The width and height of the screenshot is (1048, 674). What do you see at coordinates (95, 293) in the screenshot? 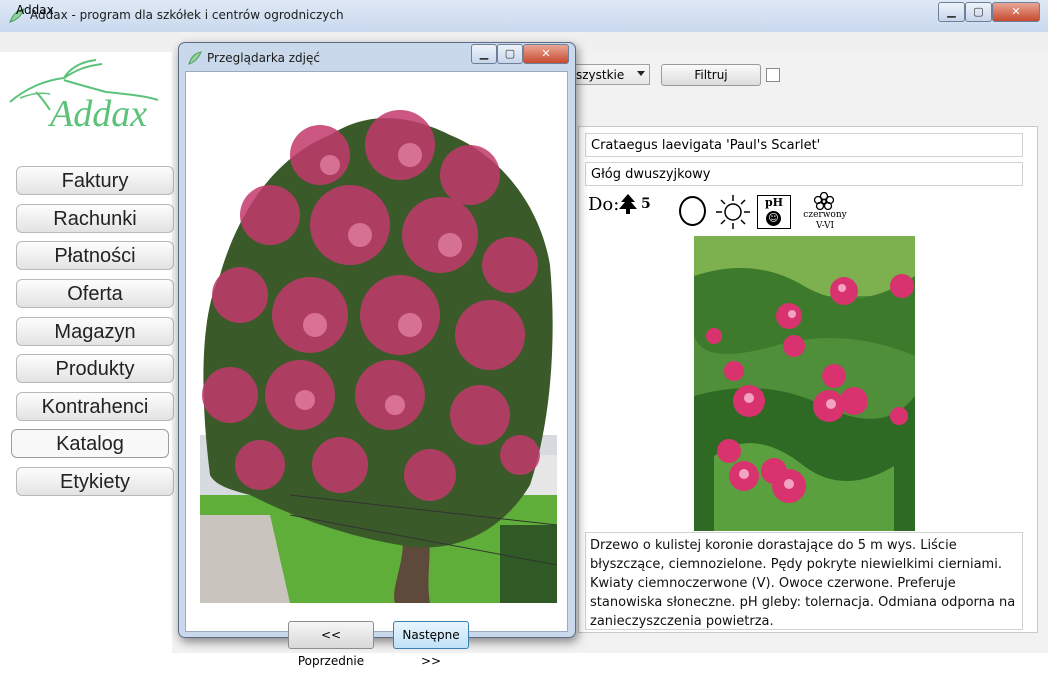
I see `nav-oferta-button: Oferta` at bounding box center [95, 293].